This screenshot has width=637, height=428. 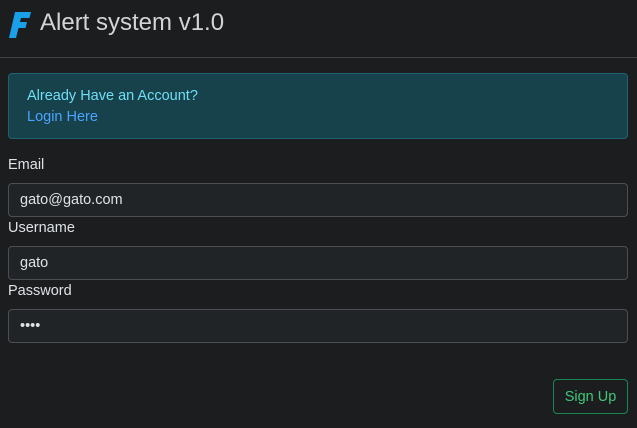 What do you see at coordinates (590, 396) in the screenshot?
I see `sign-up-button: Sign Up` at bounding box center [590, 396].